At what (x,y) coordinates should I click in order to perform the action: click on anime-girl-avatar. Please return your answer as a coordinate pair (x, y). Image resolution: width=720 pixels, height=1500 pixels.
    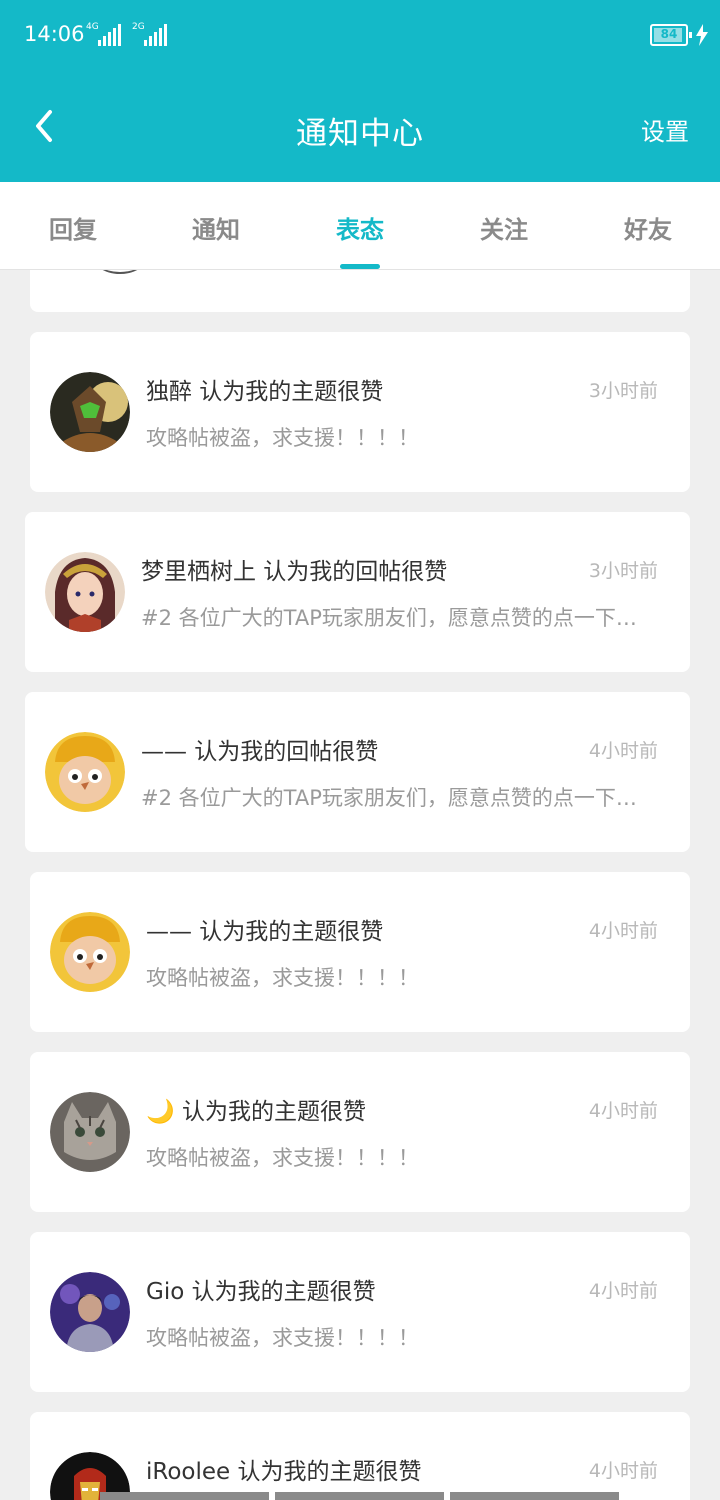
    Looking at the image, I should click on (85, 592).